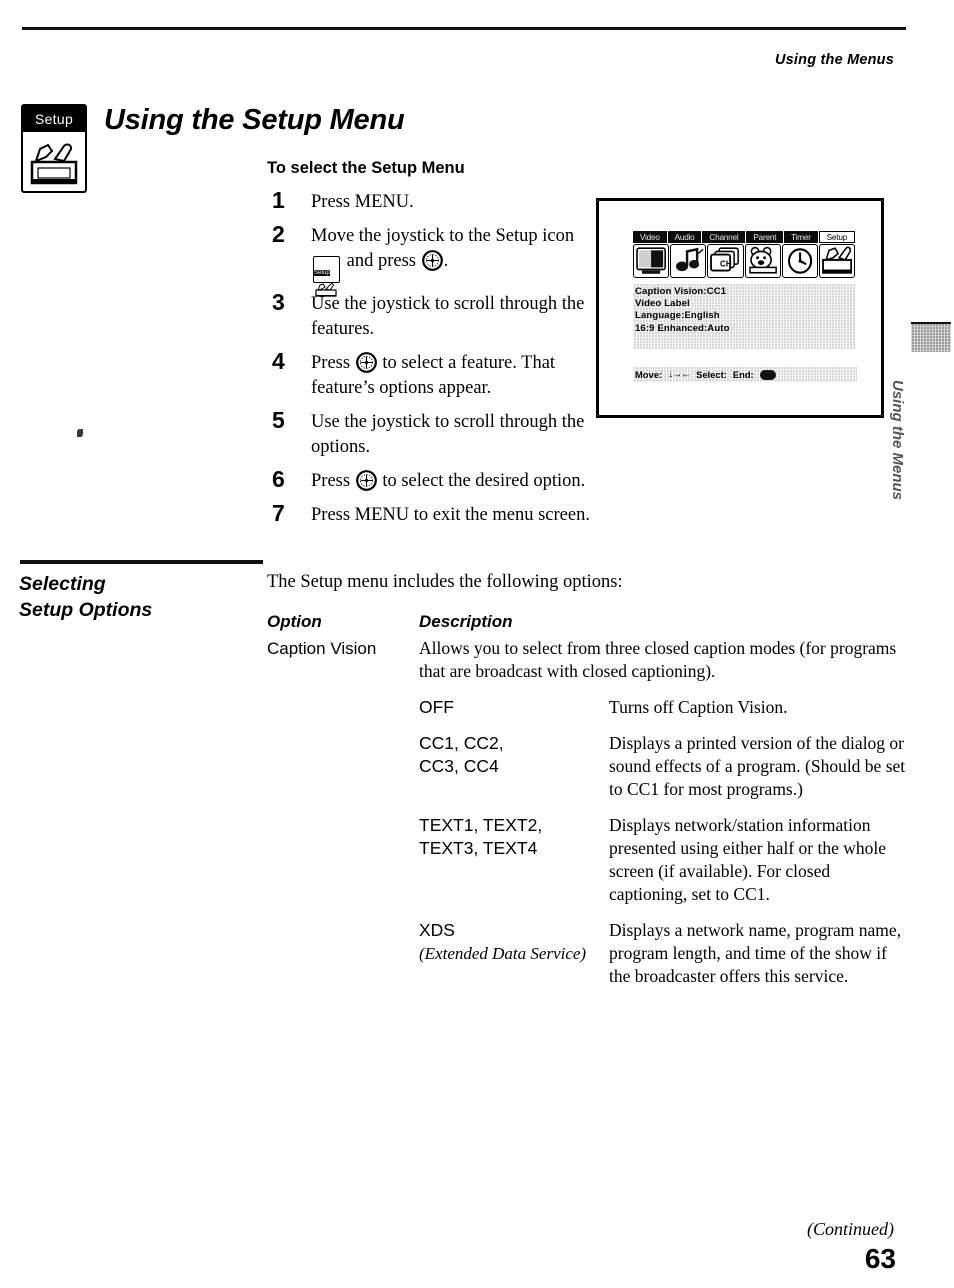 The height and width of the screenshot is (1288, 954). What do you see at coordinates (437, 930) in the screenshot?
I see `suboption-label: XDS` at bounding box center [437, 930].